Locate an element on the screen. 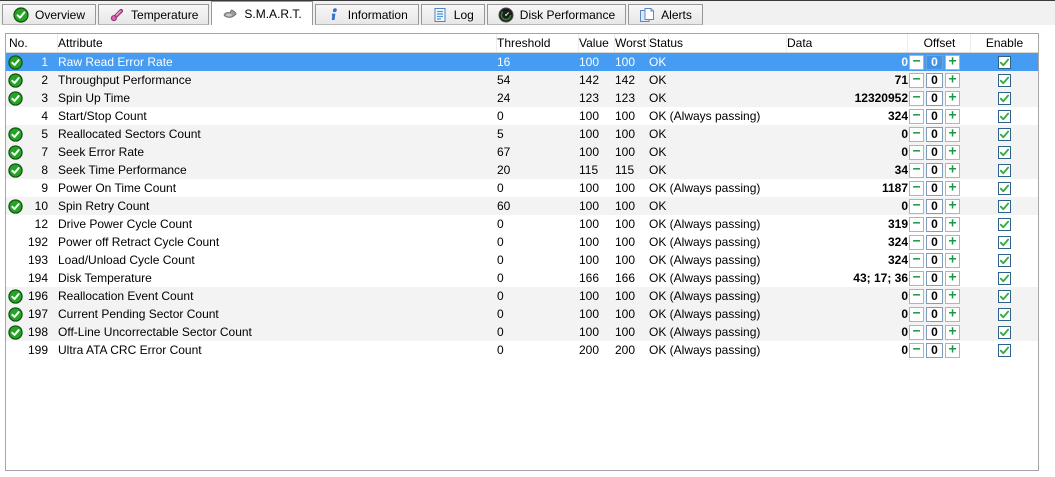 Image resolution: width=1055 pixels, height=477 pixels. tab-temperature: Temperature is located at coordinates (154, 14).